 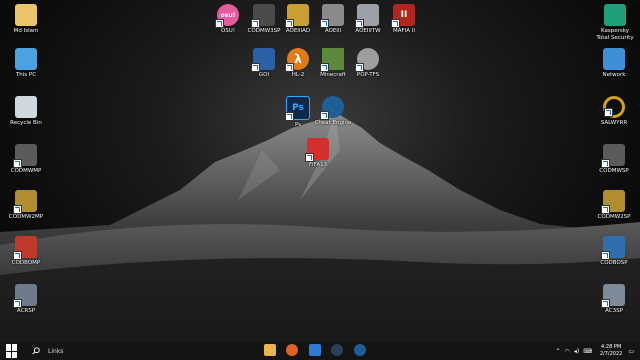 What do you see at coordinates (315, 350) in the screenshot?
I see `calendar-app-icon` at bounding box center [315, 350].